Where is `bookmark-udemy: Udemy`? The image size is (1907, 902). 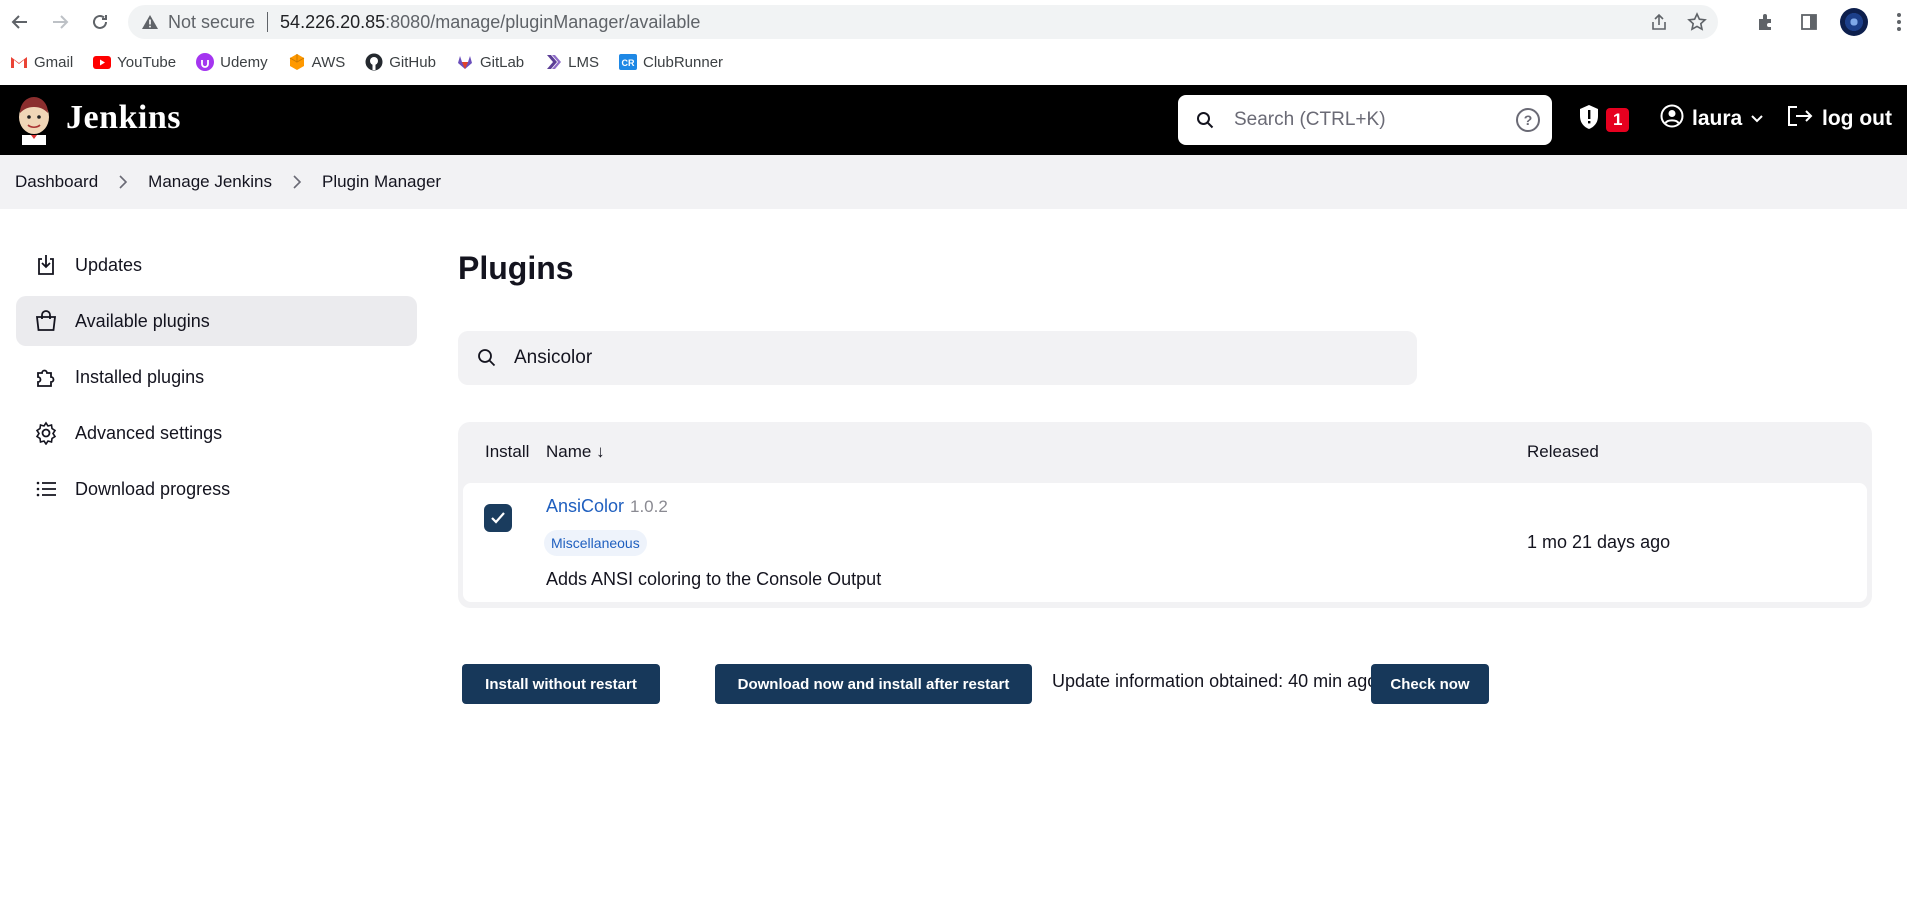
bookmark-udemy: Udemy is located at coordinates (232, 62).